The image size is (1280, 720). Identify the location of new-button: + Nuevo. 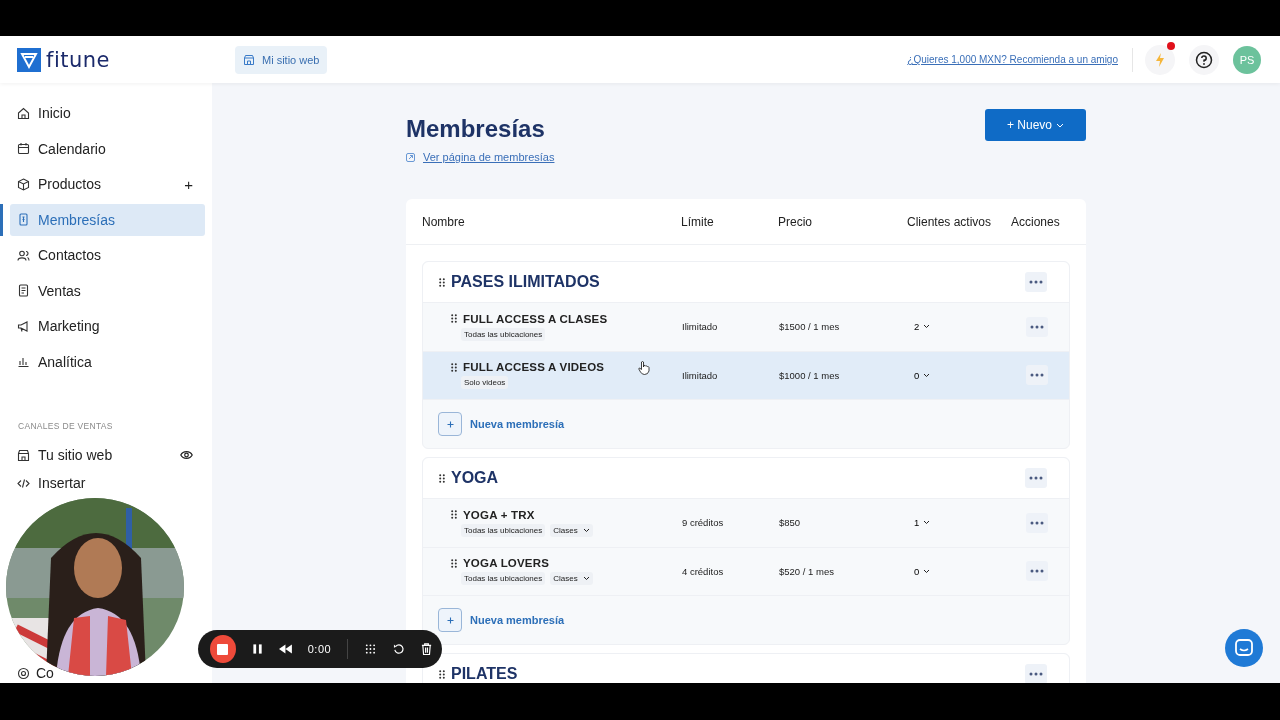
(1035, 125).